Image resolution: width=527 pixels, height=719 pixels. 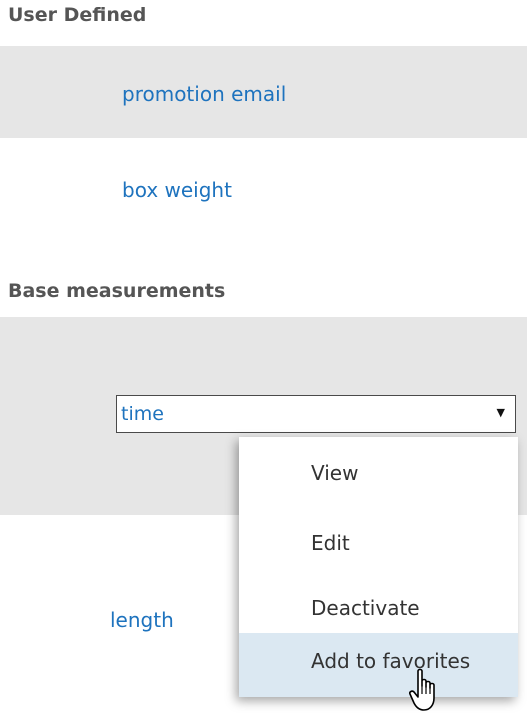 I want to click on select-value: time, so click(x=142, y=414).